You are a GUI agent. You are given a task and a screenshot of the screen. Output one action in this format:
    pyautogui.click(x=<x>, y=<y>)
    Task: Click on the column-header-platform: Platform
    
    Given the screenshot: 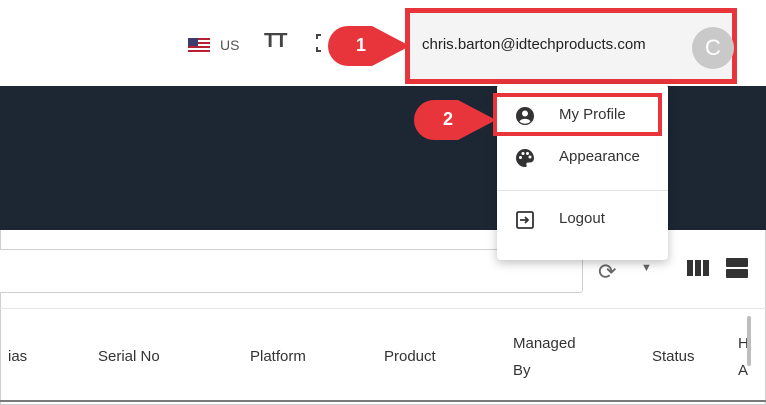 What is the action you would take?
    pyautogui.click(x=278, y=357)
    